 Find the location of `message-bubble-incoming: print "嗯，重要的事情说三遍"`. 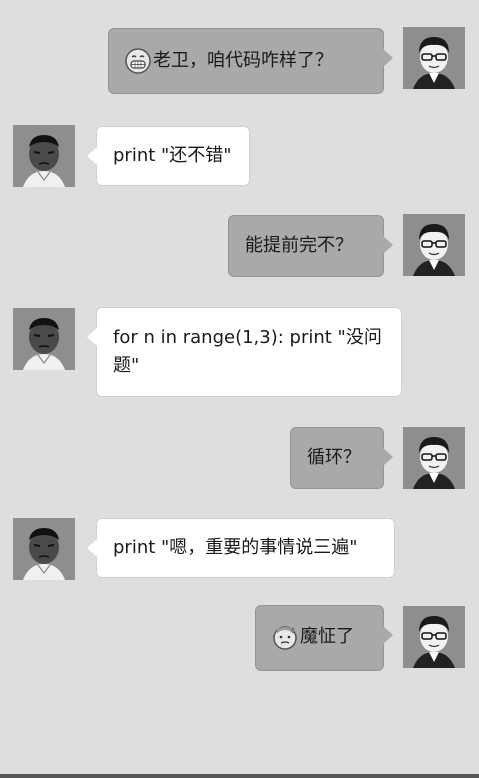

message-bubble-incoming: print "嗯，重要的事情说三遍" is located at coordinates (241, 548).